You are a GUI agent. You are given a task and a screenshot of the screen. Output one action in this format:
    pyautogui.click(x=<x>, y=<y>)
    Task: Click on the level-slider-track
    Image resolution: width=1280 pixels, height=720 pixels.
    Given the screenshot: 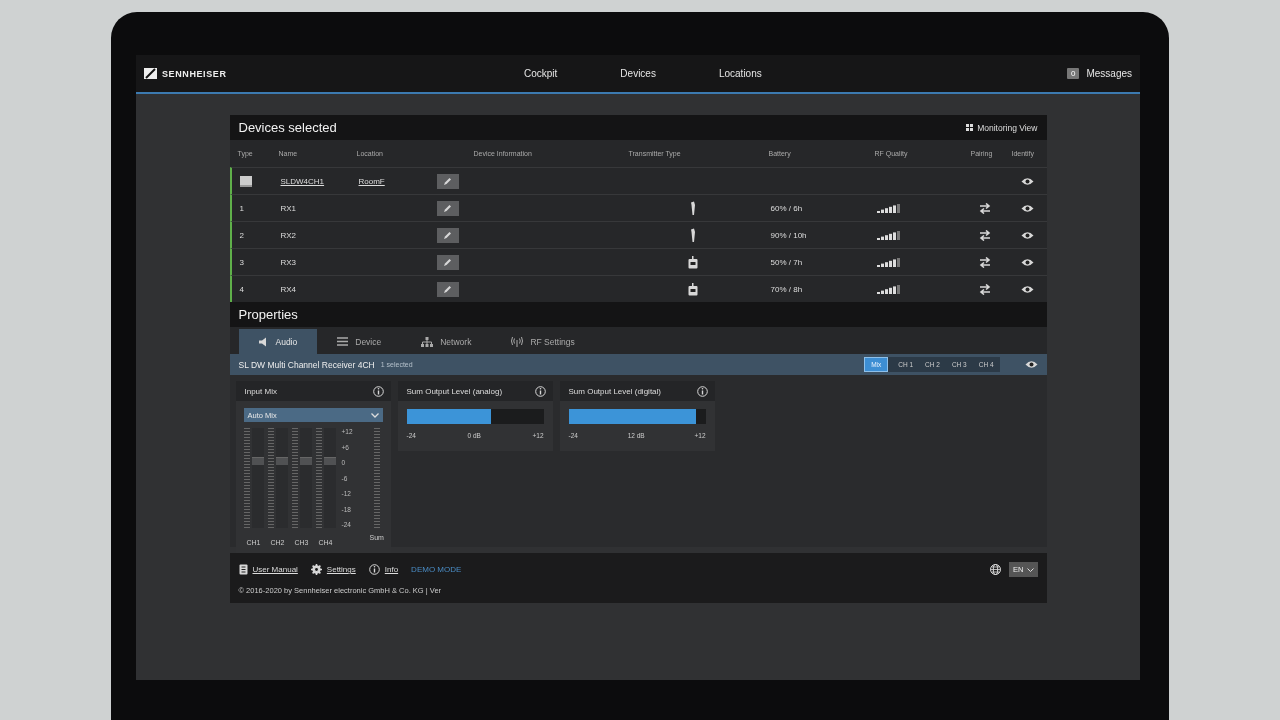 What is the action you would take?
    pyautogui.click(x=475, y=416)
    